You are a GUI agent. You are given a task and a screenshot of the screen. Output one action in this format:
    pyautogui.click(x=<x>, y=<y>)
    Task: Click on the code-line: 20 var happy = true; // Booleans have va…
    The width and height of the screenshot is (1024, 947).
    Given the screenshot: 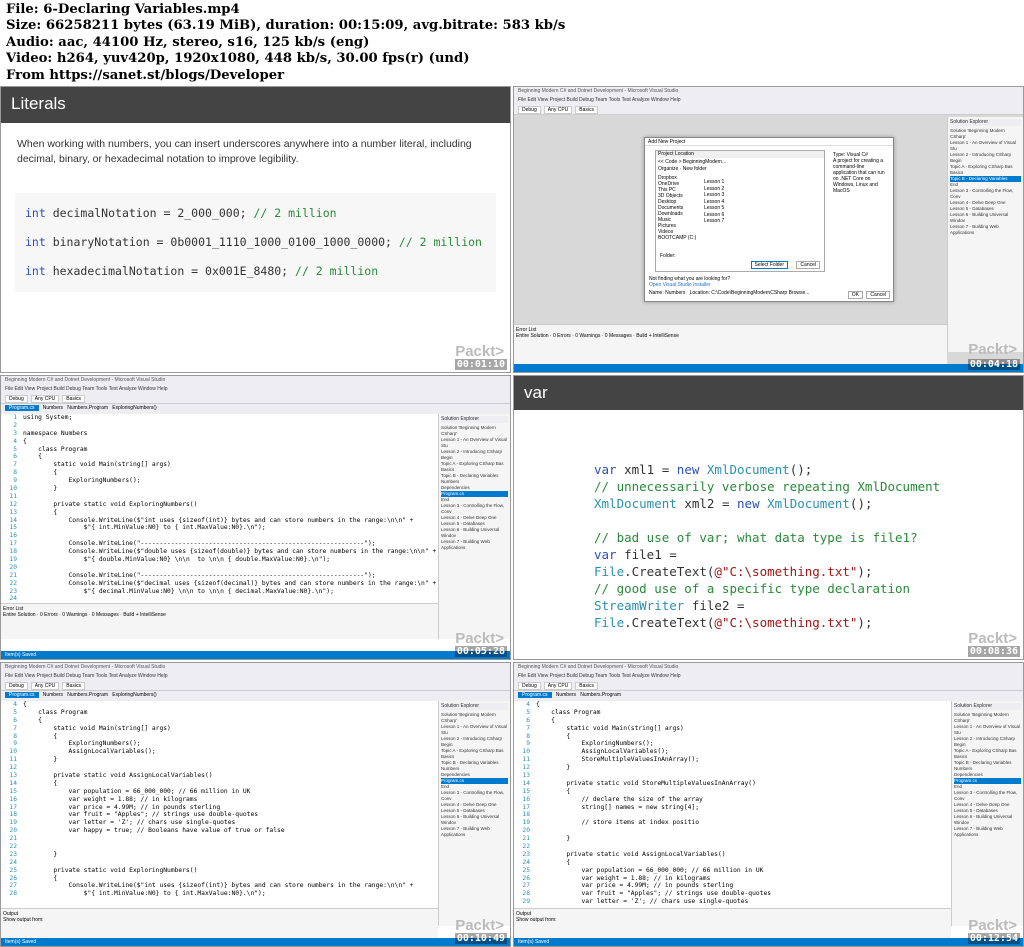 What is the action you would take?
    pyautogui.click(x=219, y=831)
    